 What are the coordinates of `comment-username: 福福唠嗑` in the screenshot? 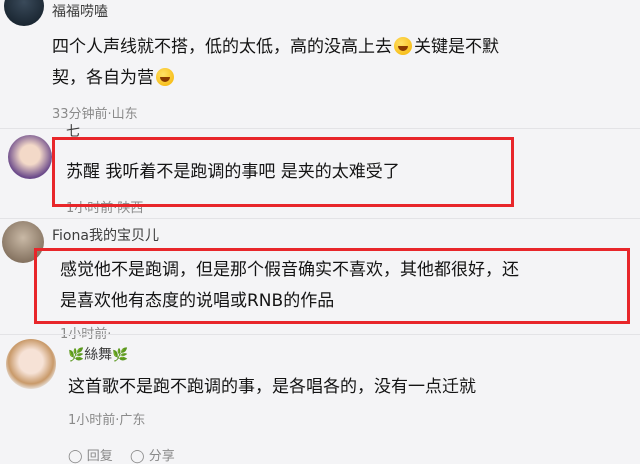 It's located at (80, 11).